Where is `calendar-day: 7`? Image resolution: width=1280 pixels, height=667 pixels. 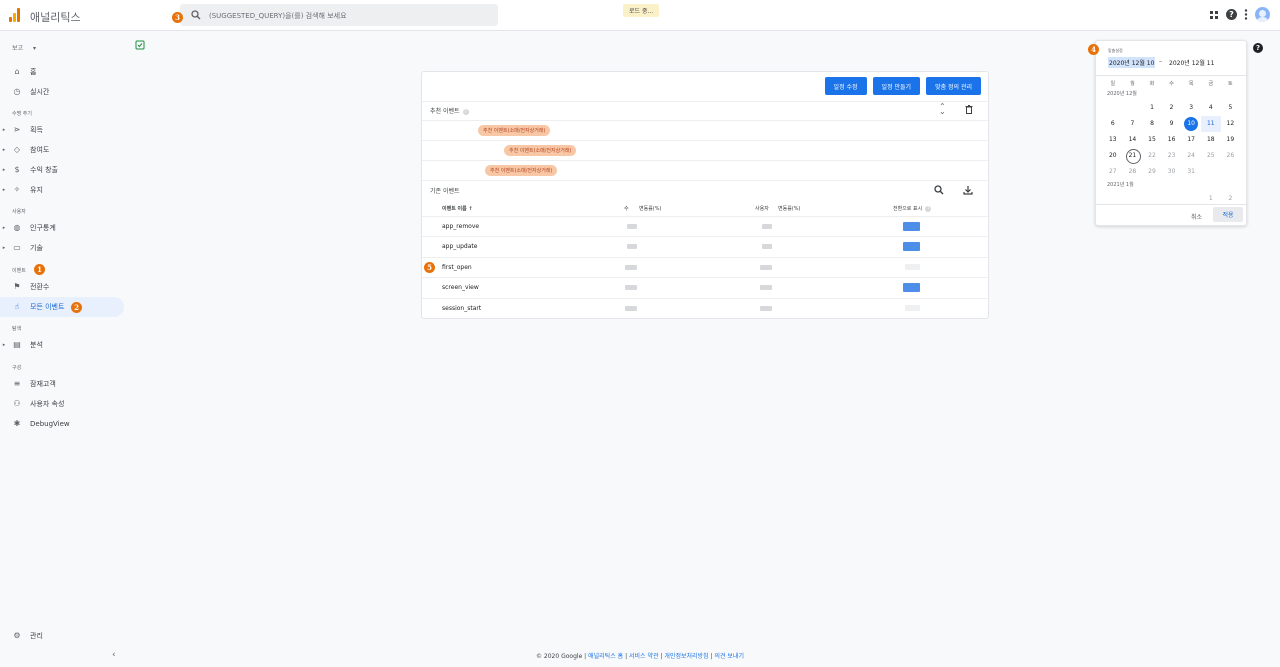
calendar-day: 7 is located at coordinates (1133, 124).